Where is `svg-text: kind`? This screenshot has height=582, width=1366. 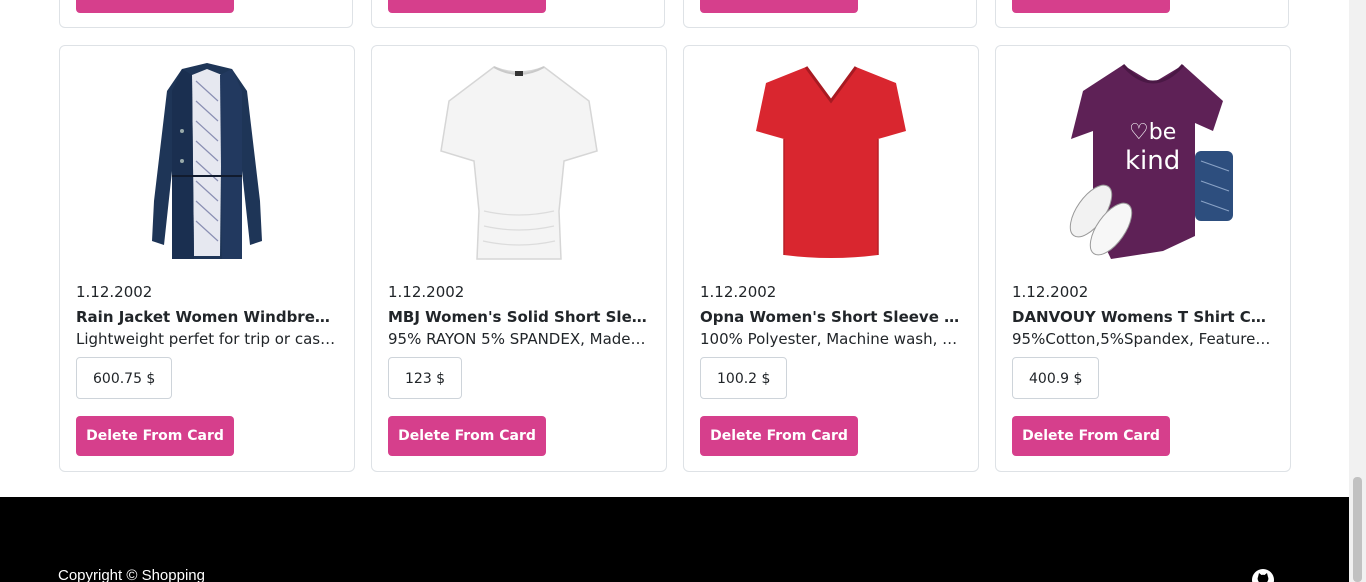 svg-text: kind is located at coordinates (1152, 161).